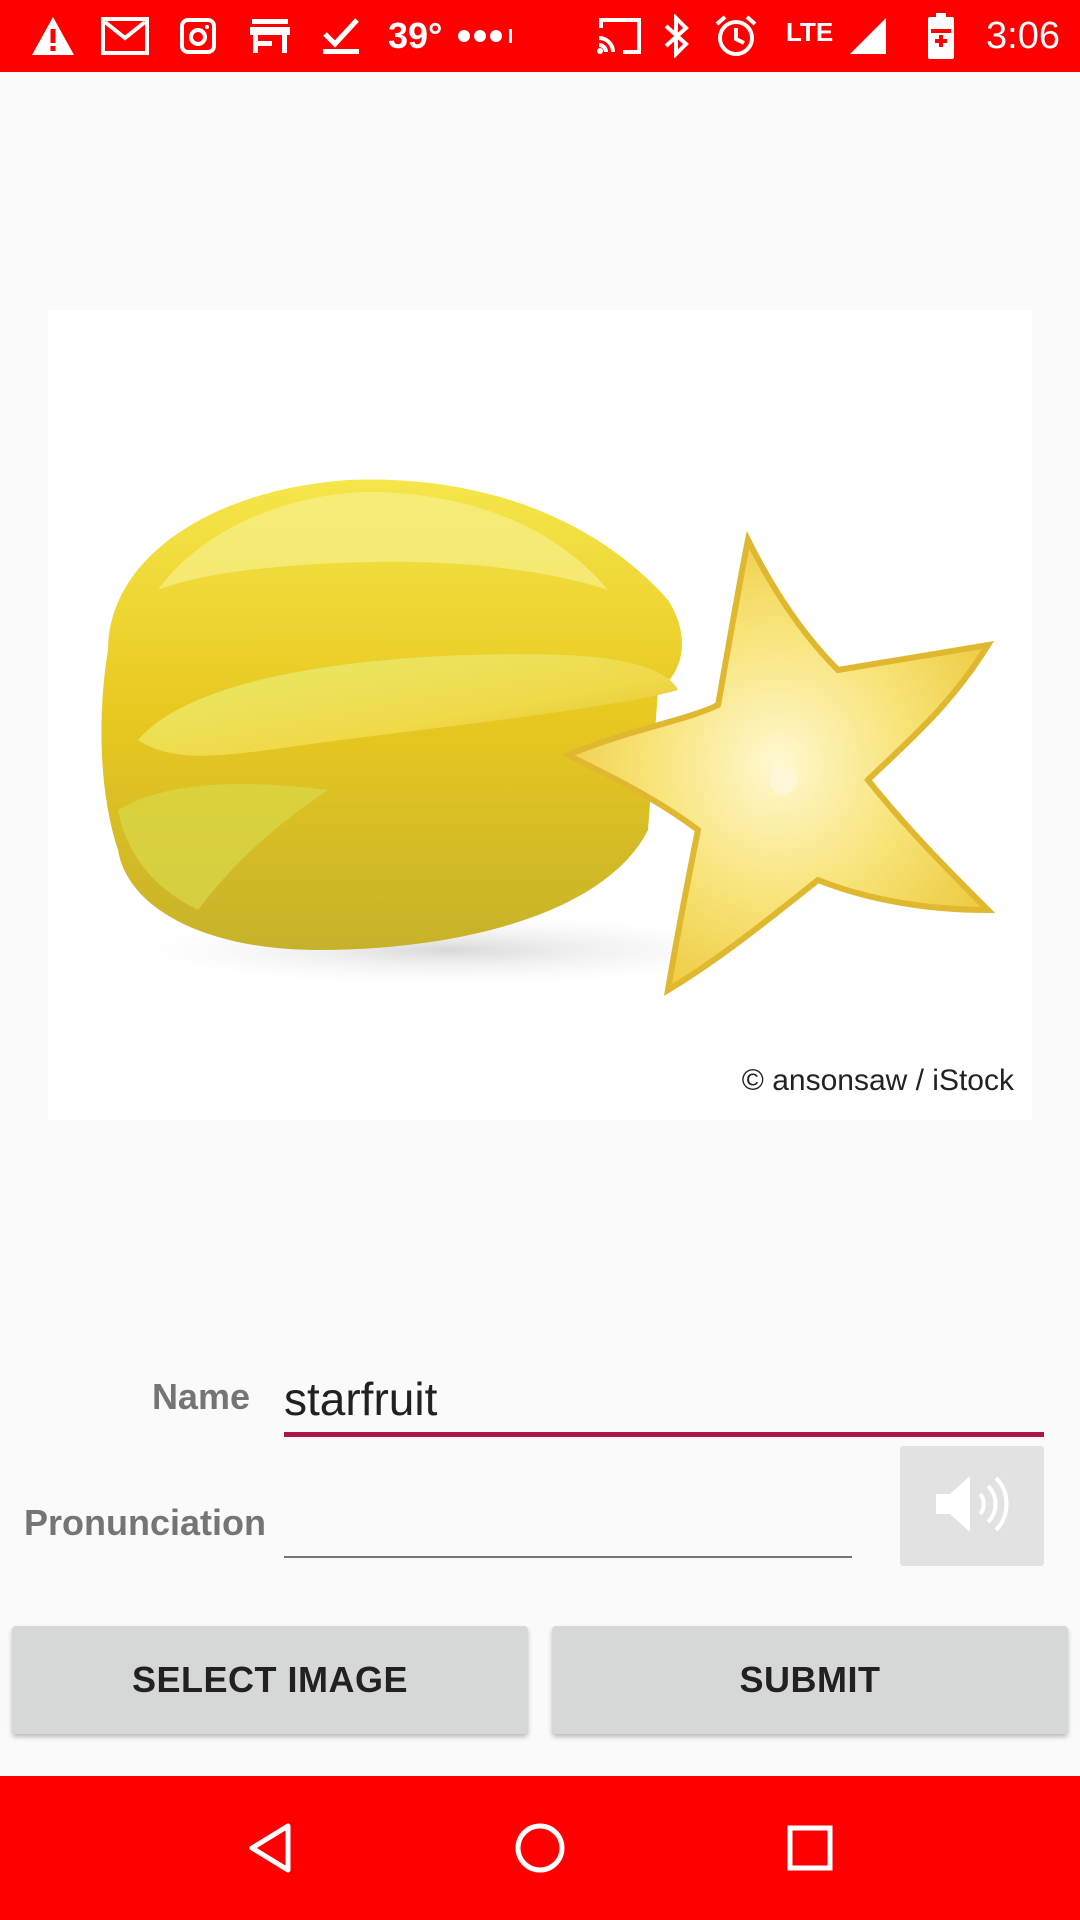 This screenshot has height=1920, width=1080. I want to click on recents-icon, so click(810, 1848).